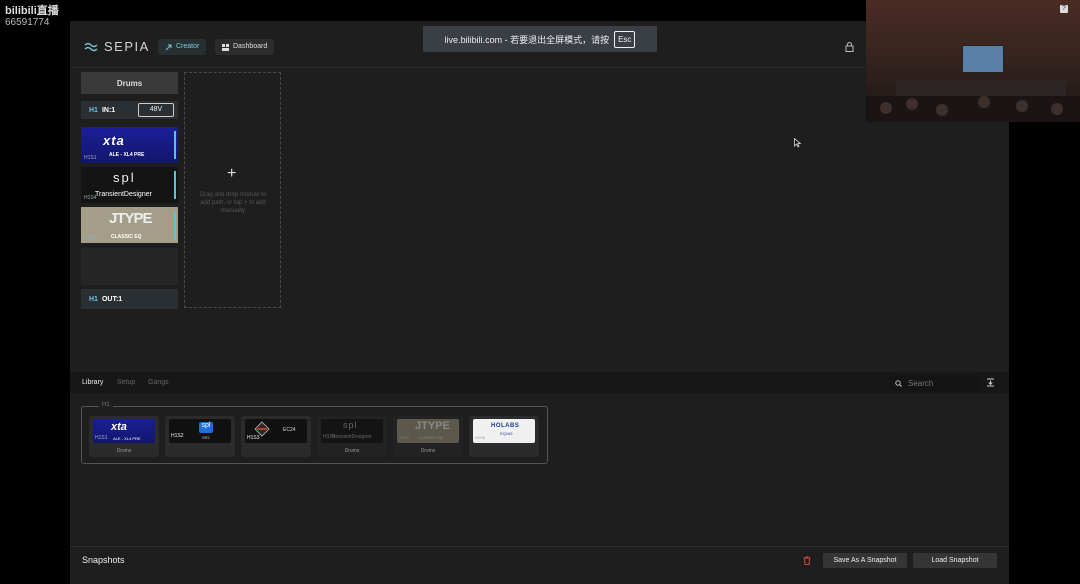 The height and width of the screenshot is (584, 1080). I want to click on card-slot: H1S3, so click(253, 438).